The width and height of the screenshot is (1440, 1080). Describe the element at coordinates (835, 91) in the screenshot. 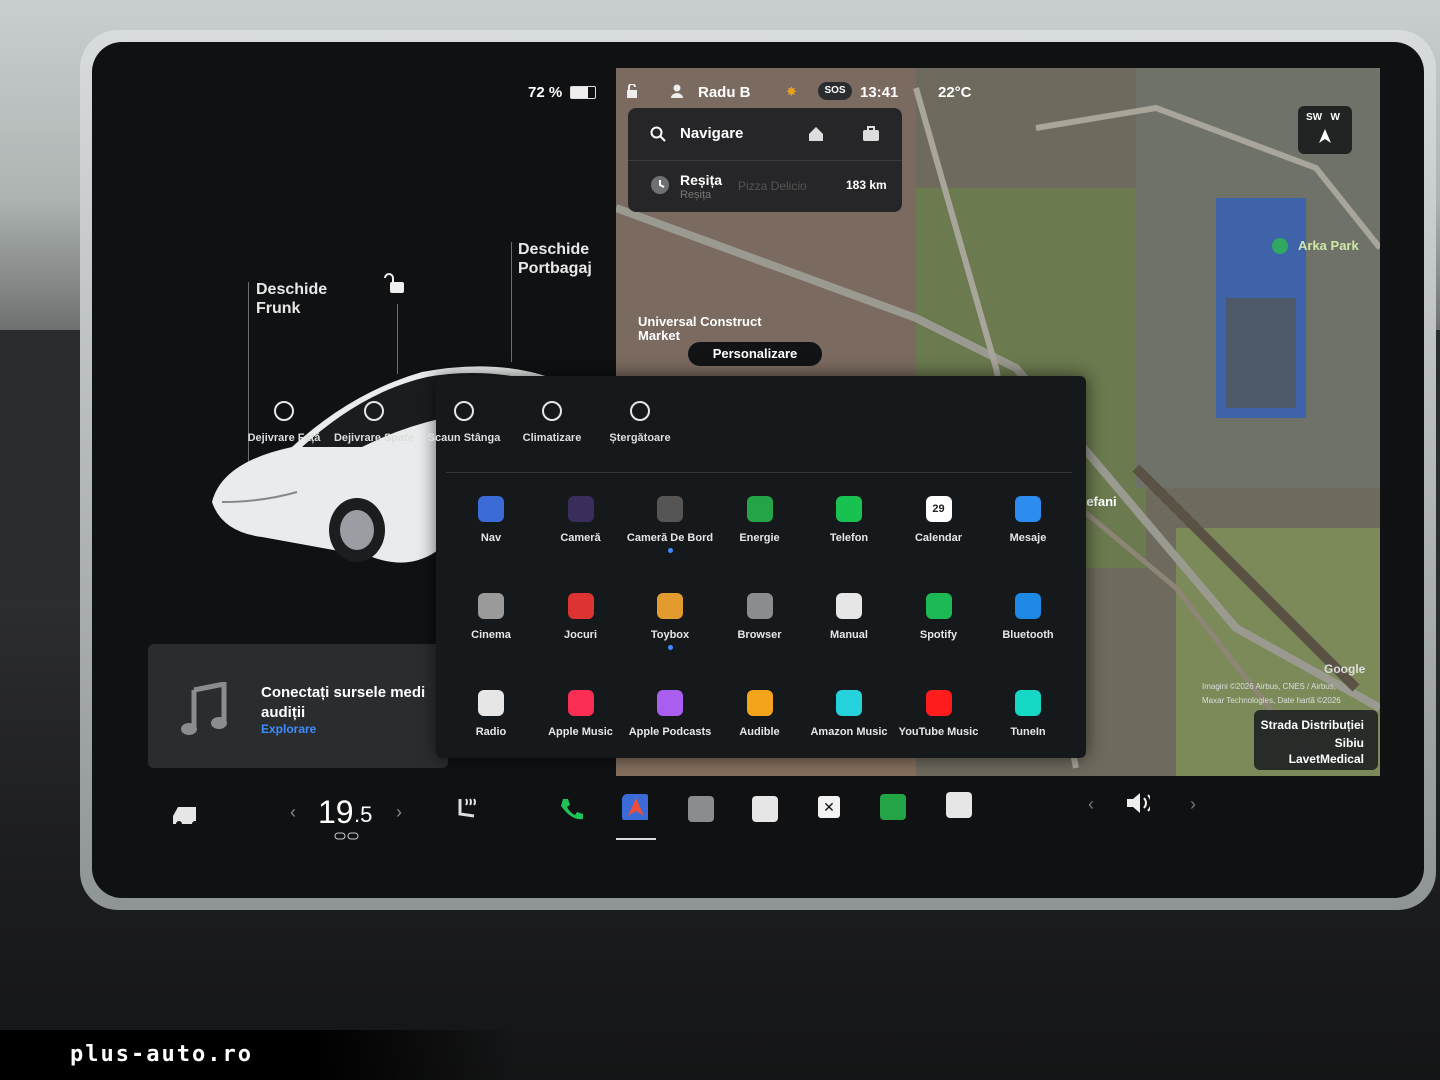

I see `sos-button: SOS` at that location.